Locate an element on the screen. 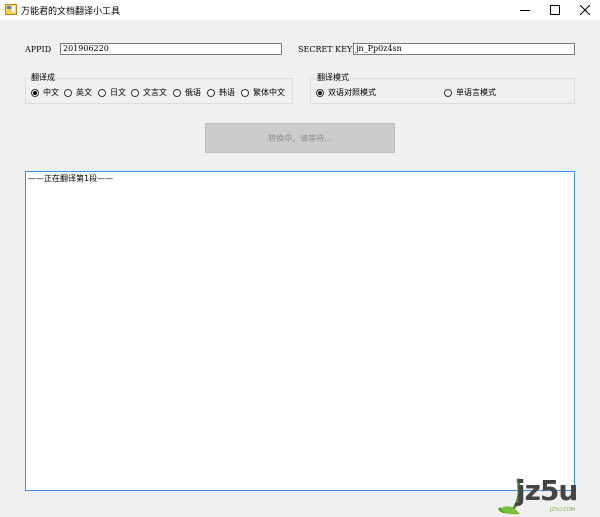 This screenshot has width=600, height=517. radio-label: 韩语 is located at coordinates (227, 92).